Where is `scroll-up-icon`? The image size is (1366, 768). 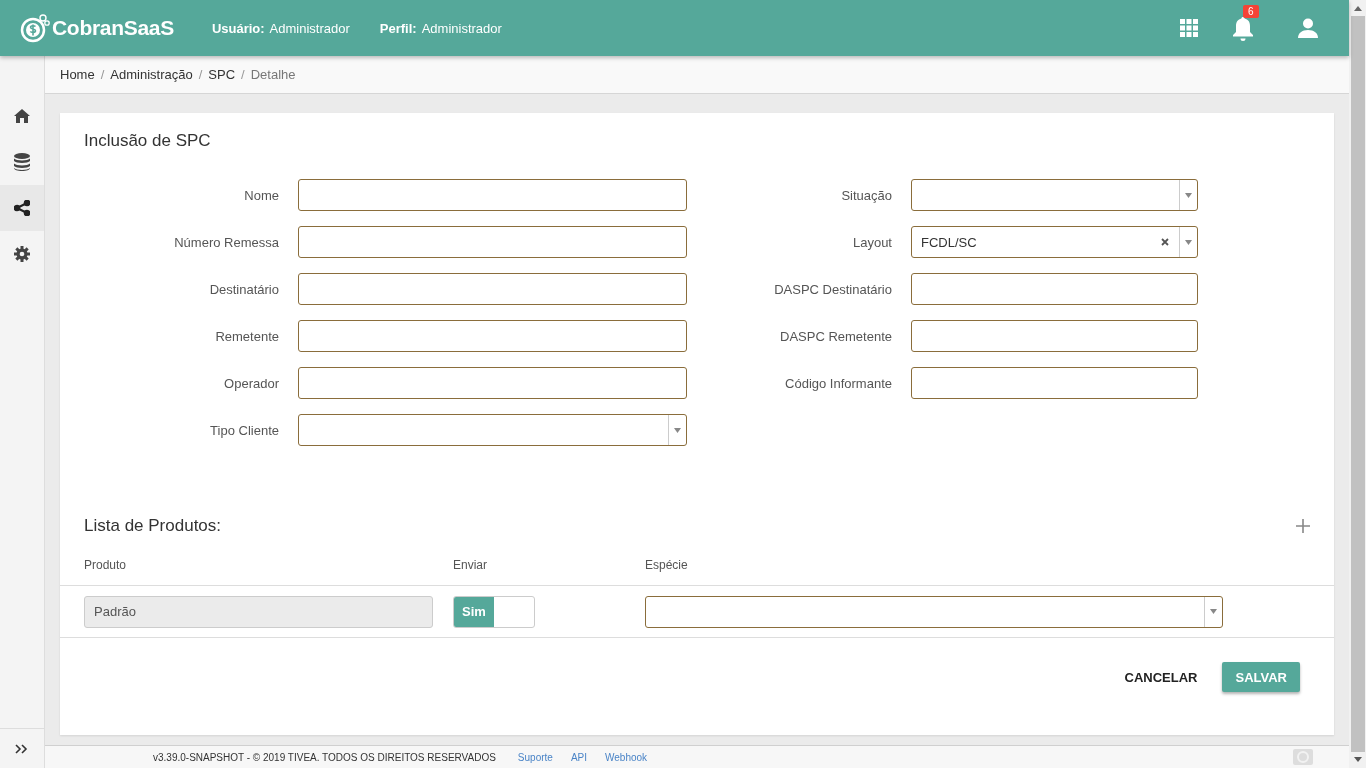 scroll-up-icon is located at coordinates (1357, 8).